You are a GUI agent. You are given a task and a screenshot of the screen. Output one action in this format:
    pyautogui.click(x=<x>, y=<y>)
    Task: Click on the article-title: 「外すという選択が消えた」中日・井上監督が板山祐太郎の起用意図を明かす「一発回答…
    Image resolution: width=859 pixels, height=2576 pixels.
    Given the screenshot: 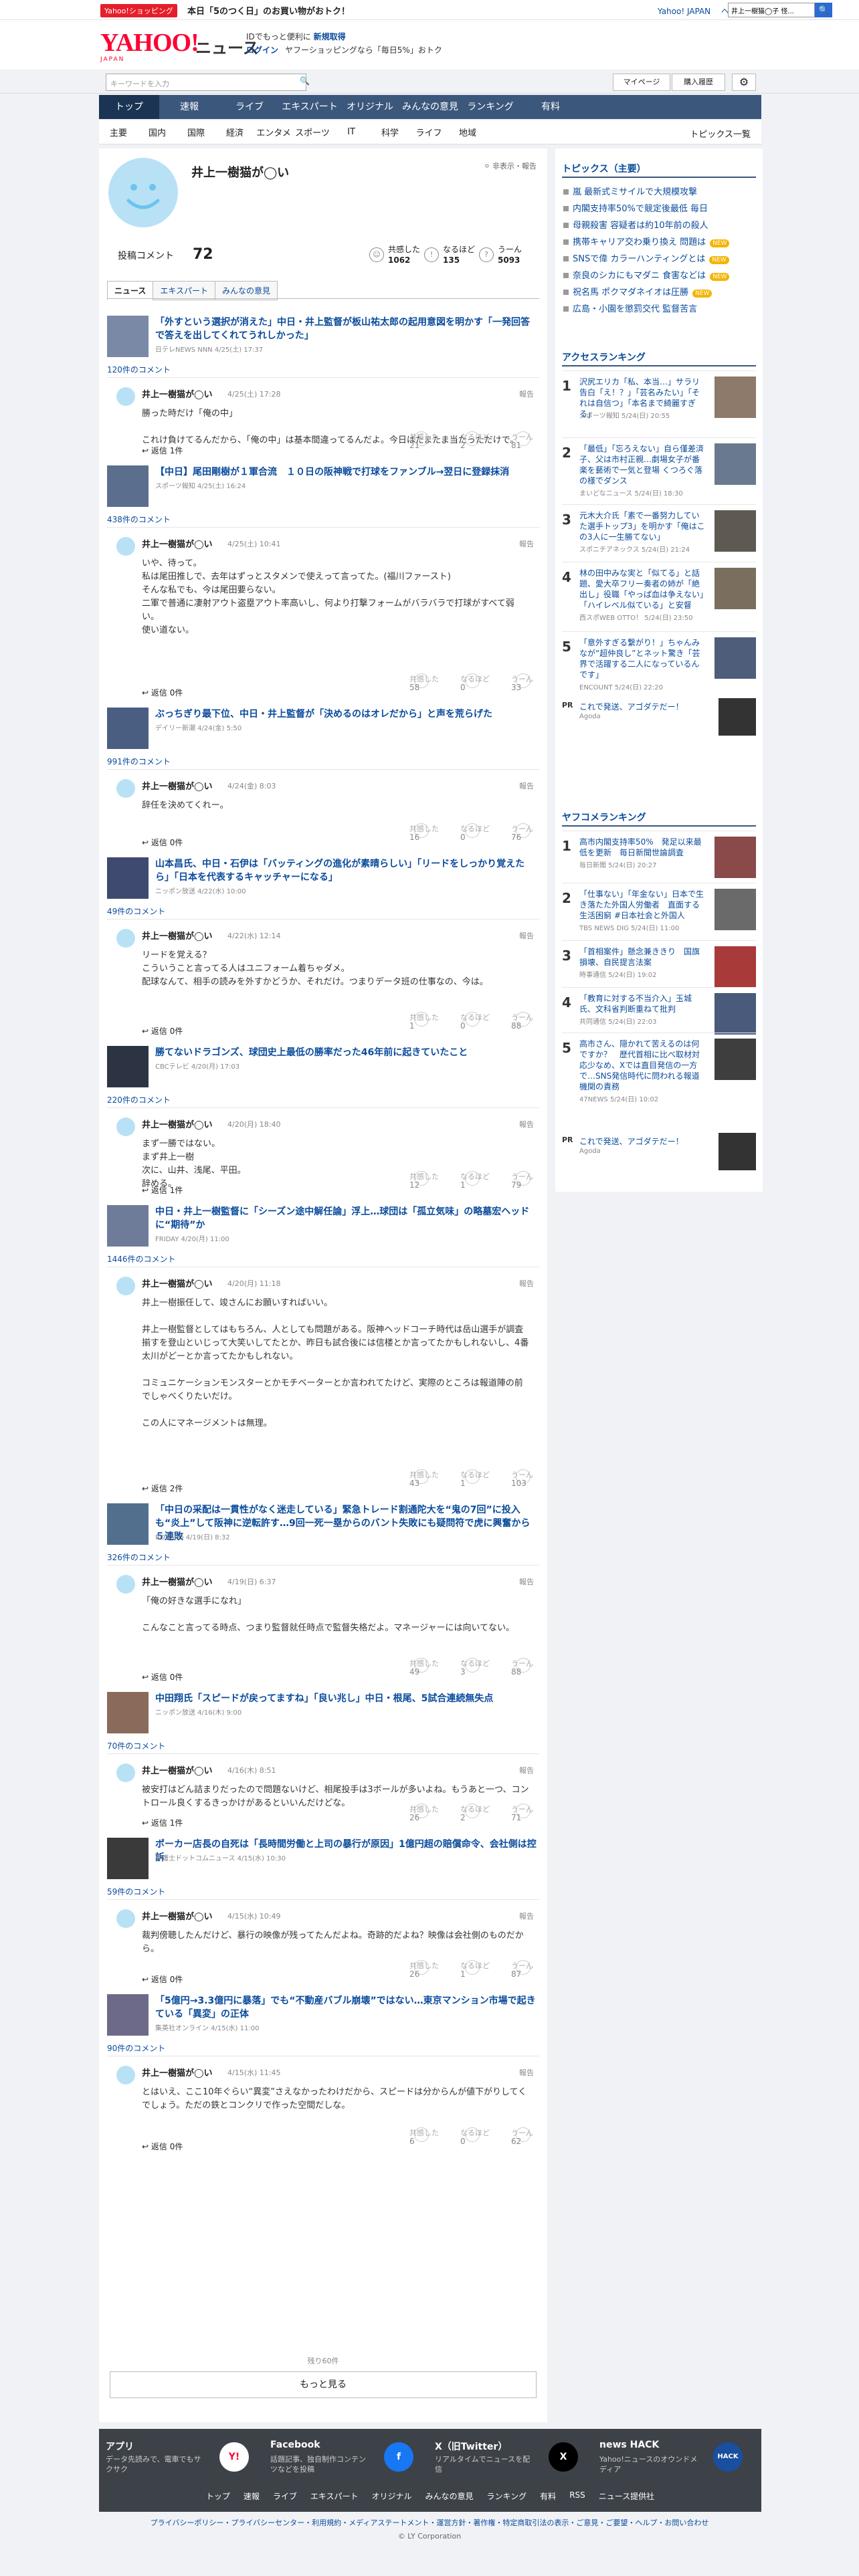 What is the action you would take?
    pyautogui.click(x=346, y=329)
    